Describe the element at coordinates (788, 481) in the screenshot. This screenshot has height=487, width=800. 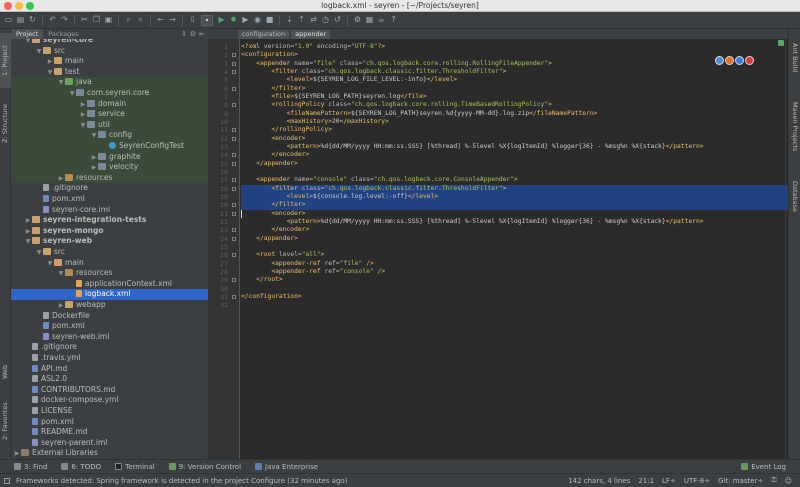
I see `inspector-icon: ☺` at that location.